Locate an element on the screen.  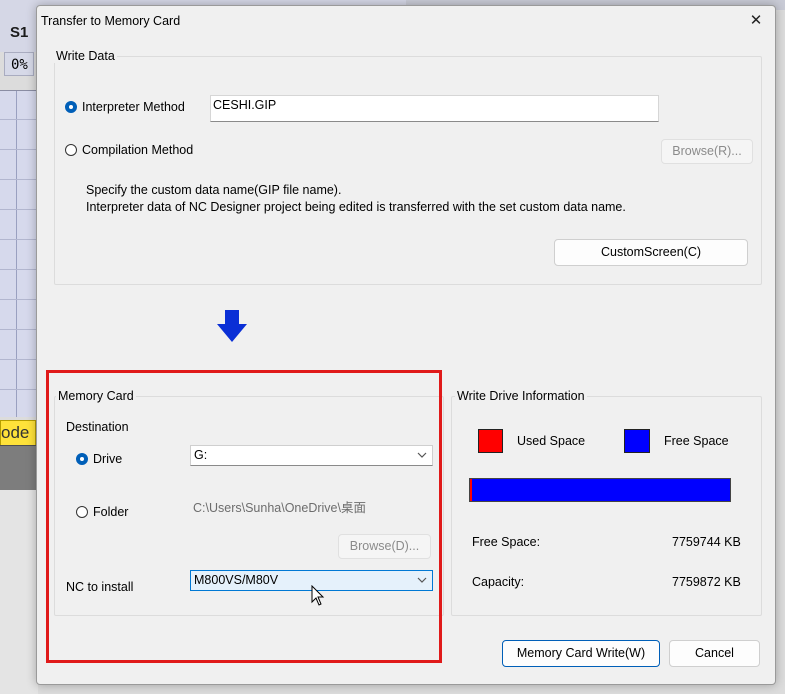
drive-select-value: G: is located at coordinates (201, 455).